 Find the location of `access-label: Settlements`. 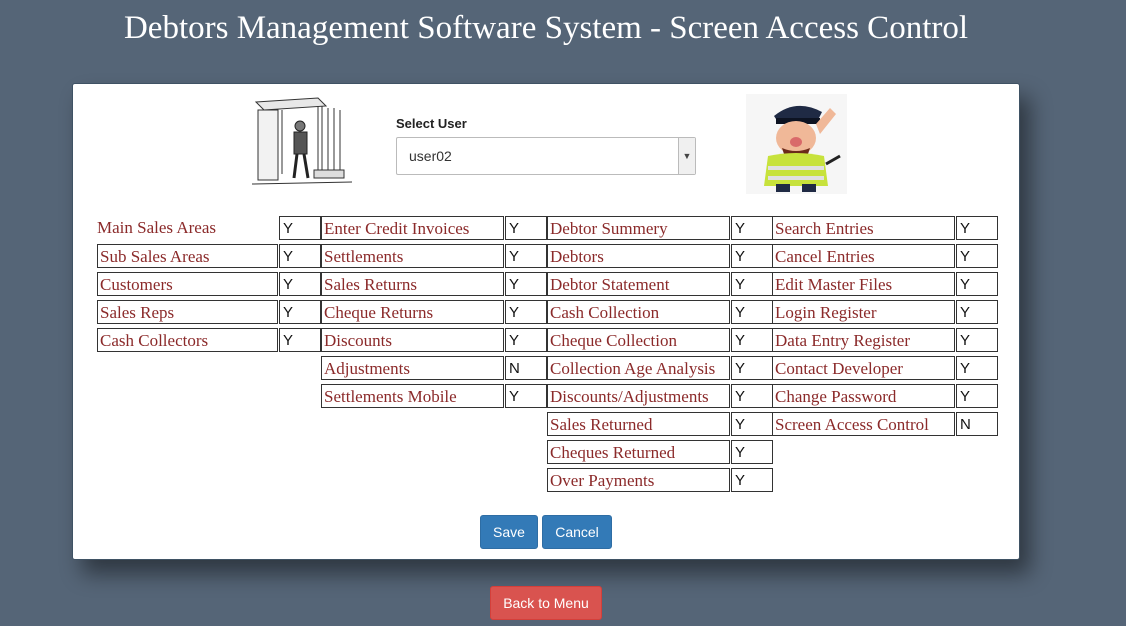

access-label: Settlements is located at coordinates (412, 256).